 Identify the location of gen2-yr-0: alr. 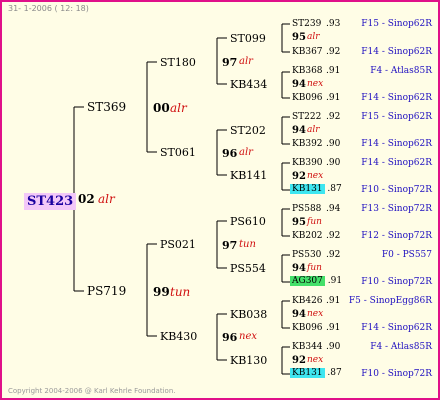
(246, 61).